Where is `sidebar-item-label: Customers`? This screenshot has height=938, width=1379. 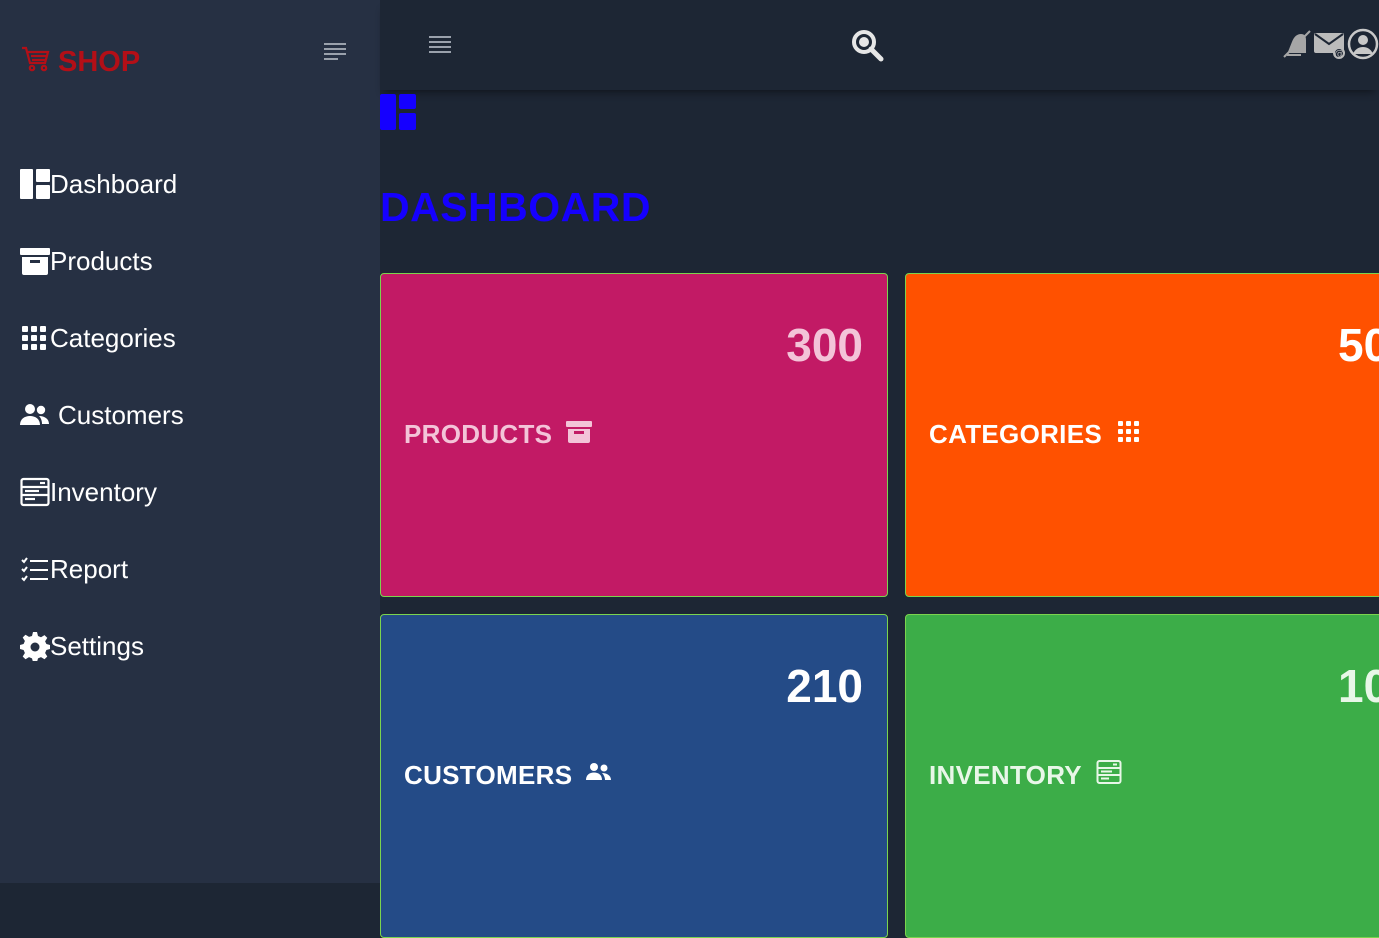 sidebar-item-label: Customers is located at coordinates (121, 414).